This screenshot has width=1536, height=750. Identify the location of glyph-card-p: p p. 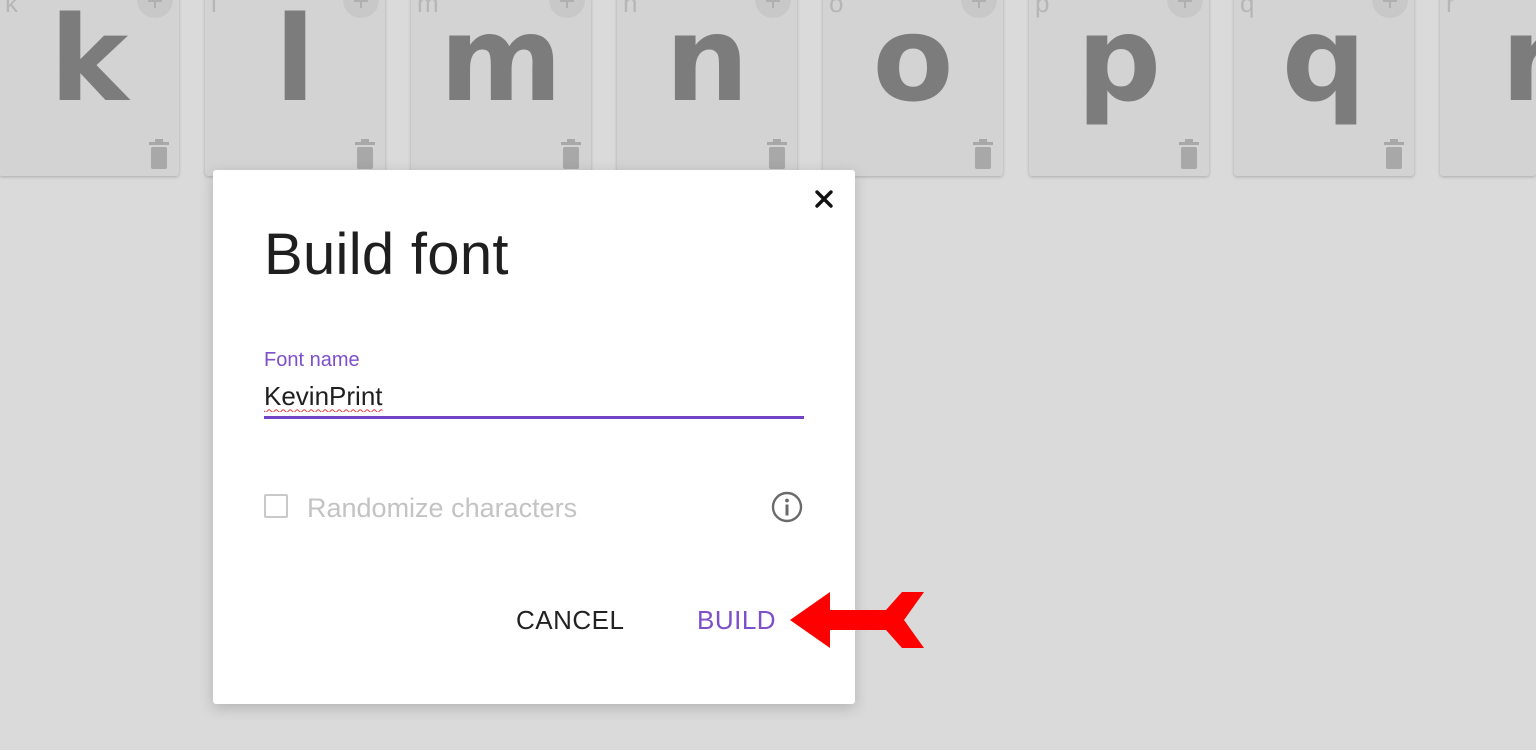
(1119, 88).